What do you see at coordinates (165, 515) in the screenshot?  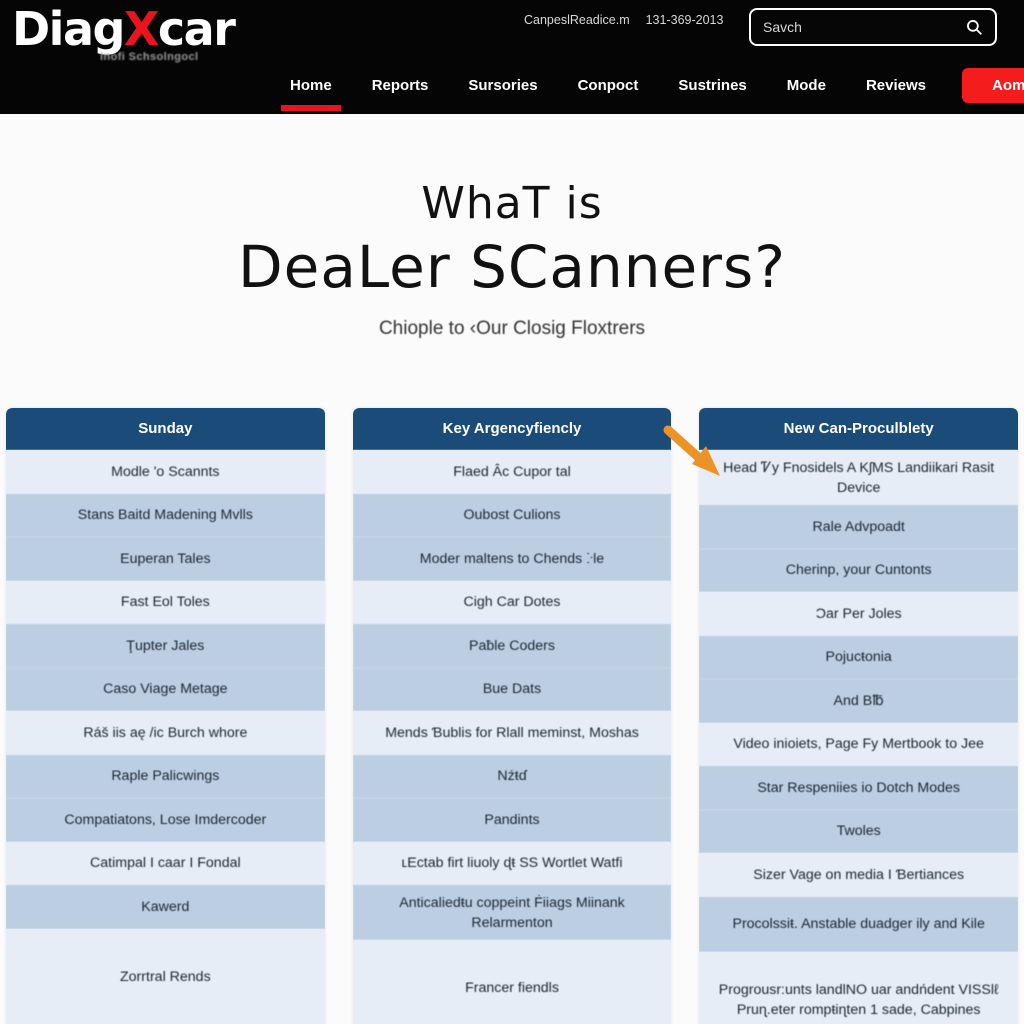 I see `table-row: Stans Baitd Madening Mvlls` at bounding box center [165, 515].